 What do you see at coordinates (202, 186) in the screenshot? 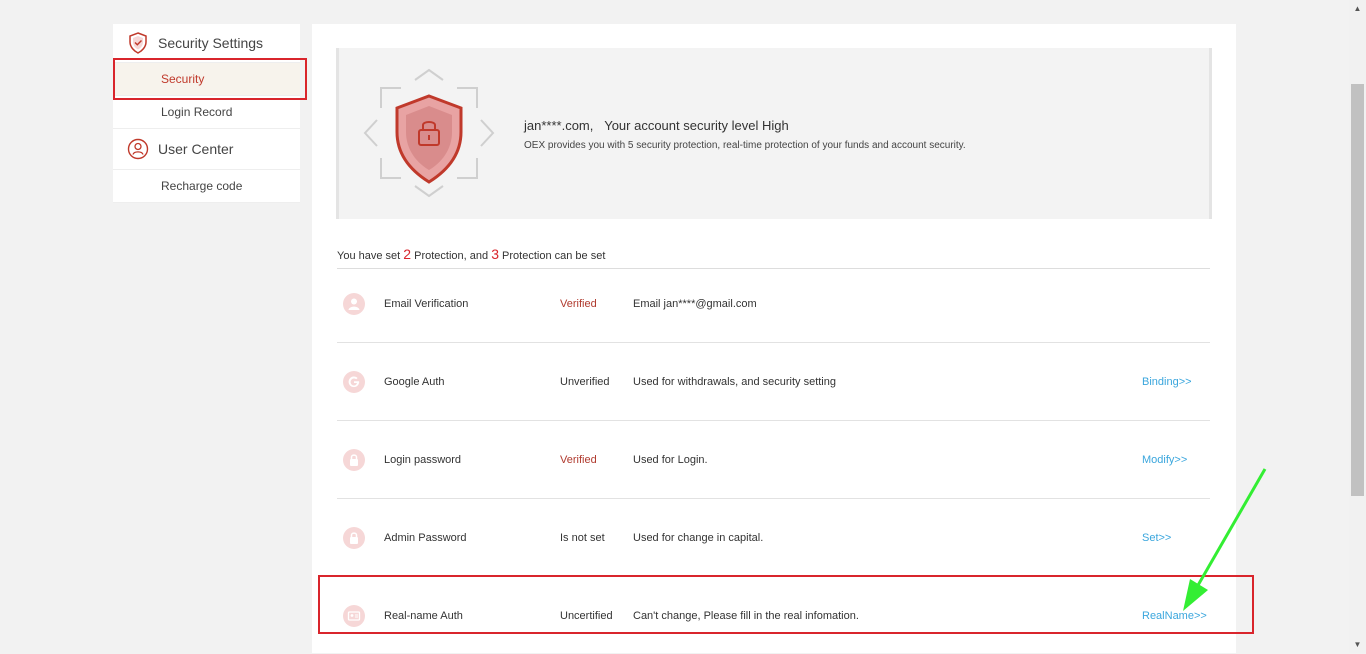
I see `sidebar-item-label: Recharge code` at bounding box center [202, 186].